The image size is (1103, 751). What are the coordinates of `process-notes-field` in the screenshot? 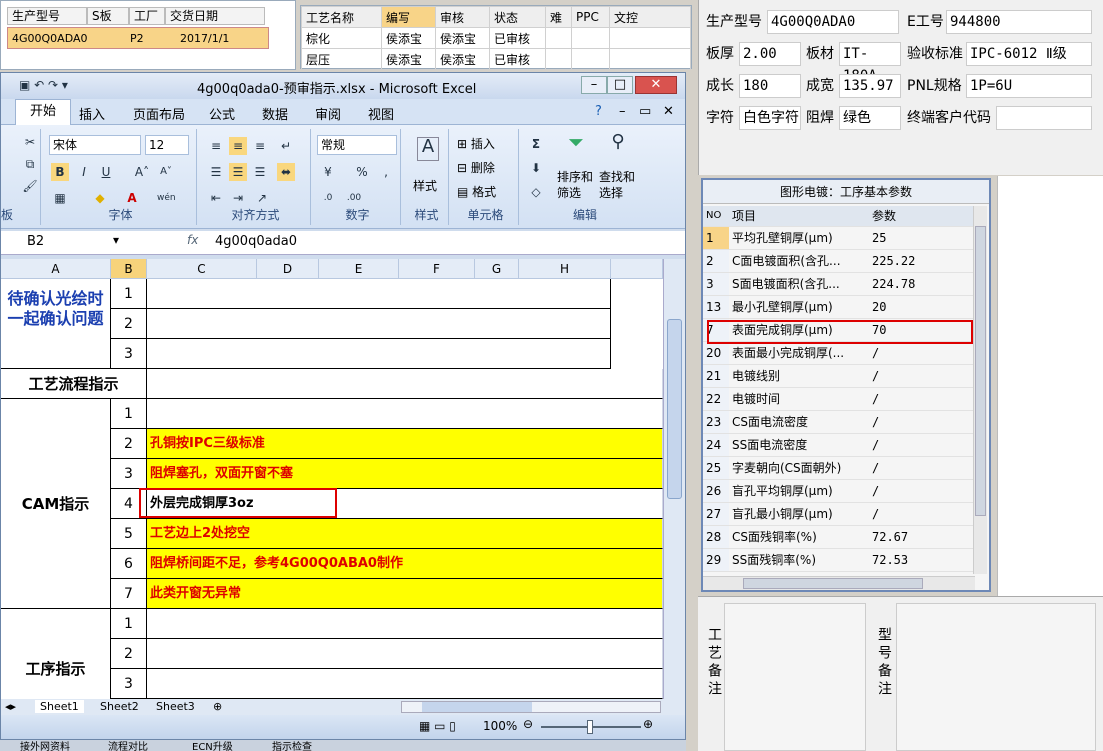 It's located at (795, 677).